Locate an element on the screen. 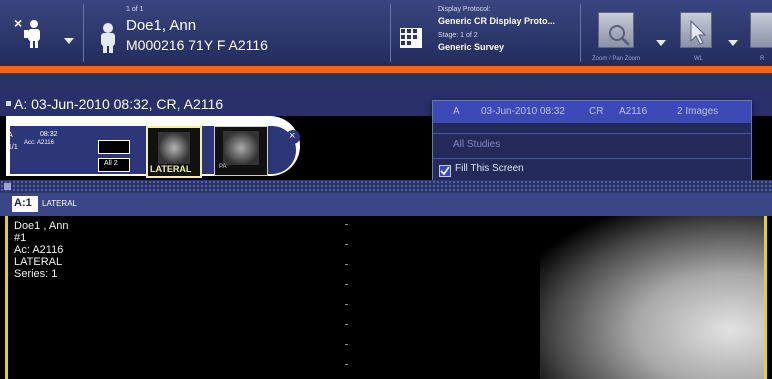 The image size is (772, 379). tool-label: R is located at coordinates (762, 59).